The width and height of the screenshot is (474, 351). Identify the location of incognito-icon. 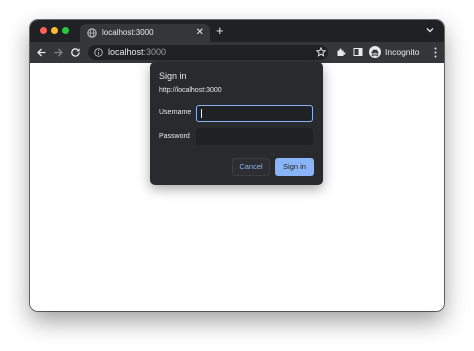
(375, 52).